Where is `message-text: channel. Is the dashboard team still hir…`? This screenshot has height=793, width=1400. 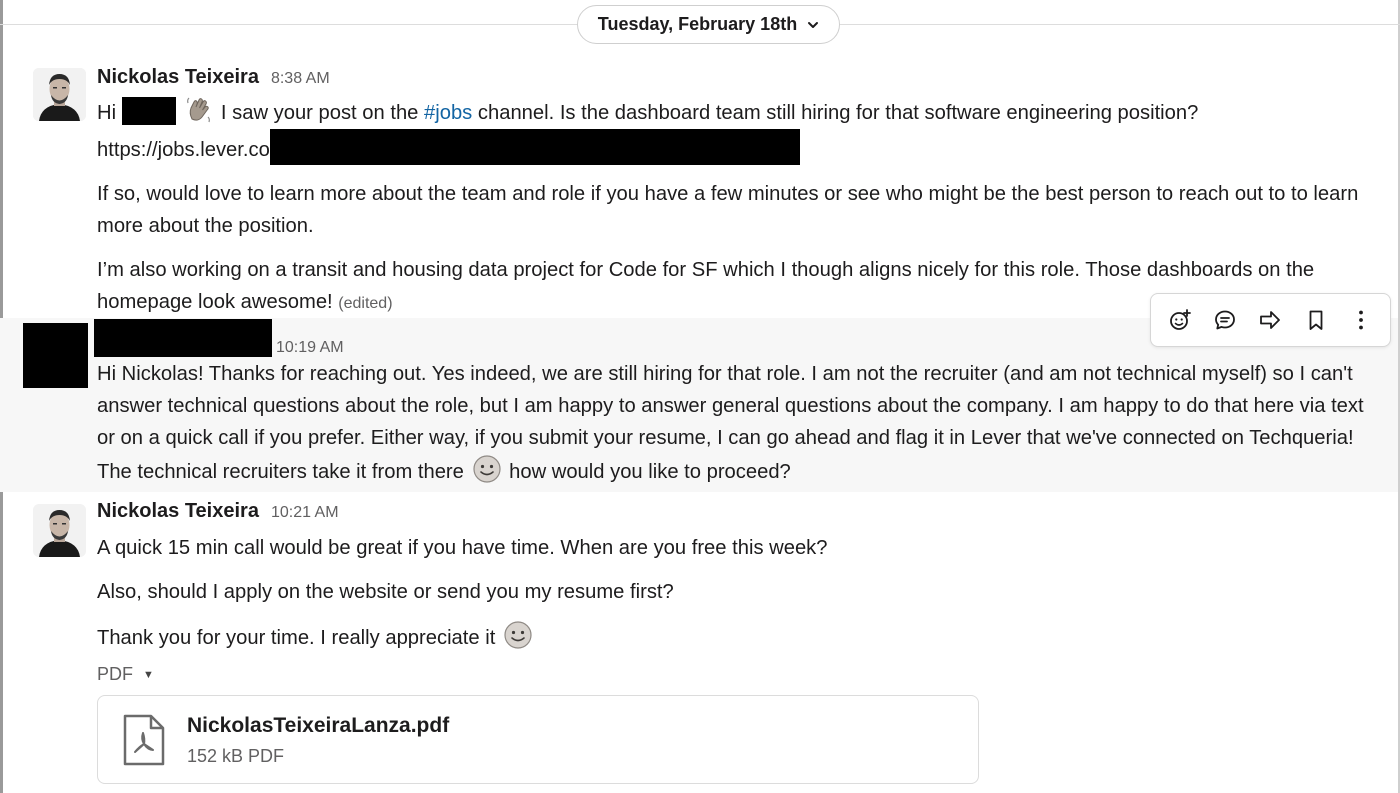
message-text: channel. Is the dashboard team still hir… is located at coordinates (838, 113).